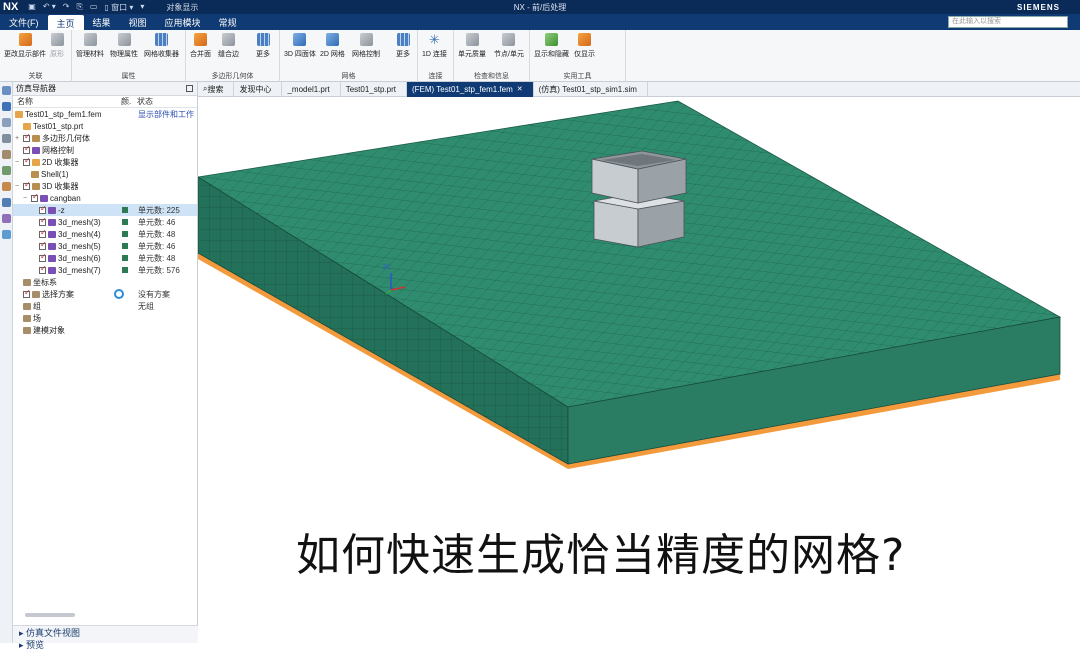  What do you see at coordinates (6, 106) in the screenshot?
I see `simulation-navigator-icon` at bounding box center [6, 106].